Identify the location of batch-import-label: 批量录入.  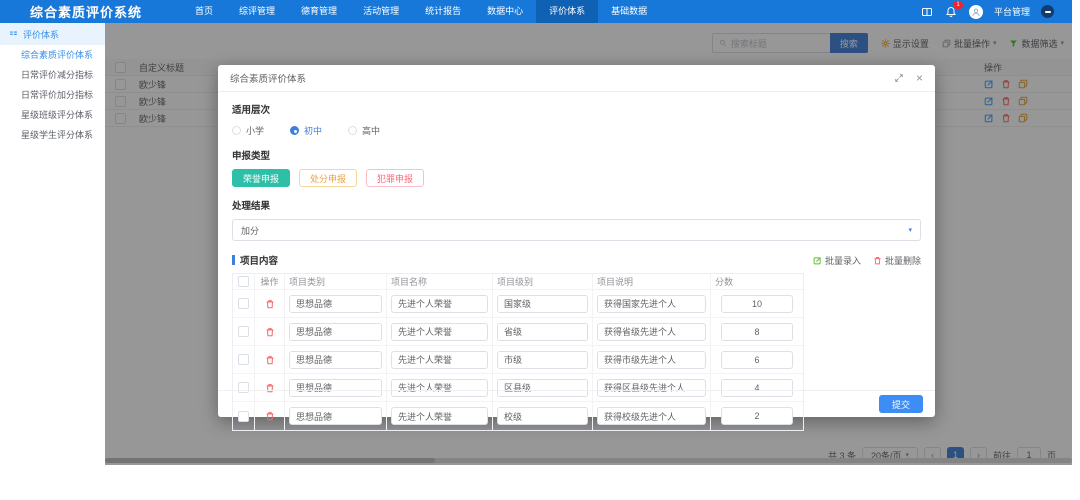
(842, 260).